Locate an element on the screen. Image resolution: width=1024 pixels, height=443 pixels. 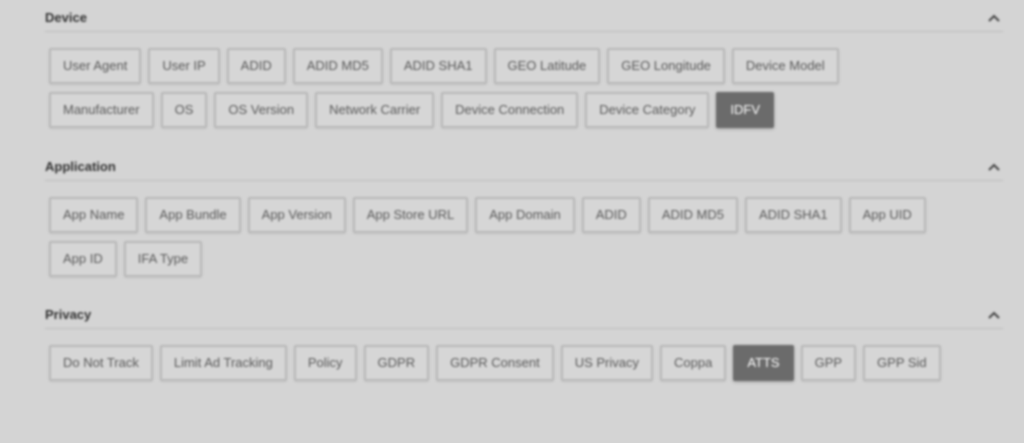
tag-manufacturer: Manufacturer is located at coordinates (101, 110).